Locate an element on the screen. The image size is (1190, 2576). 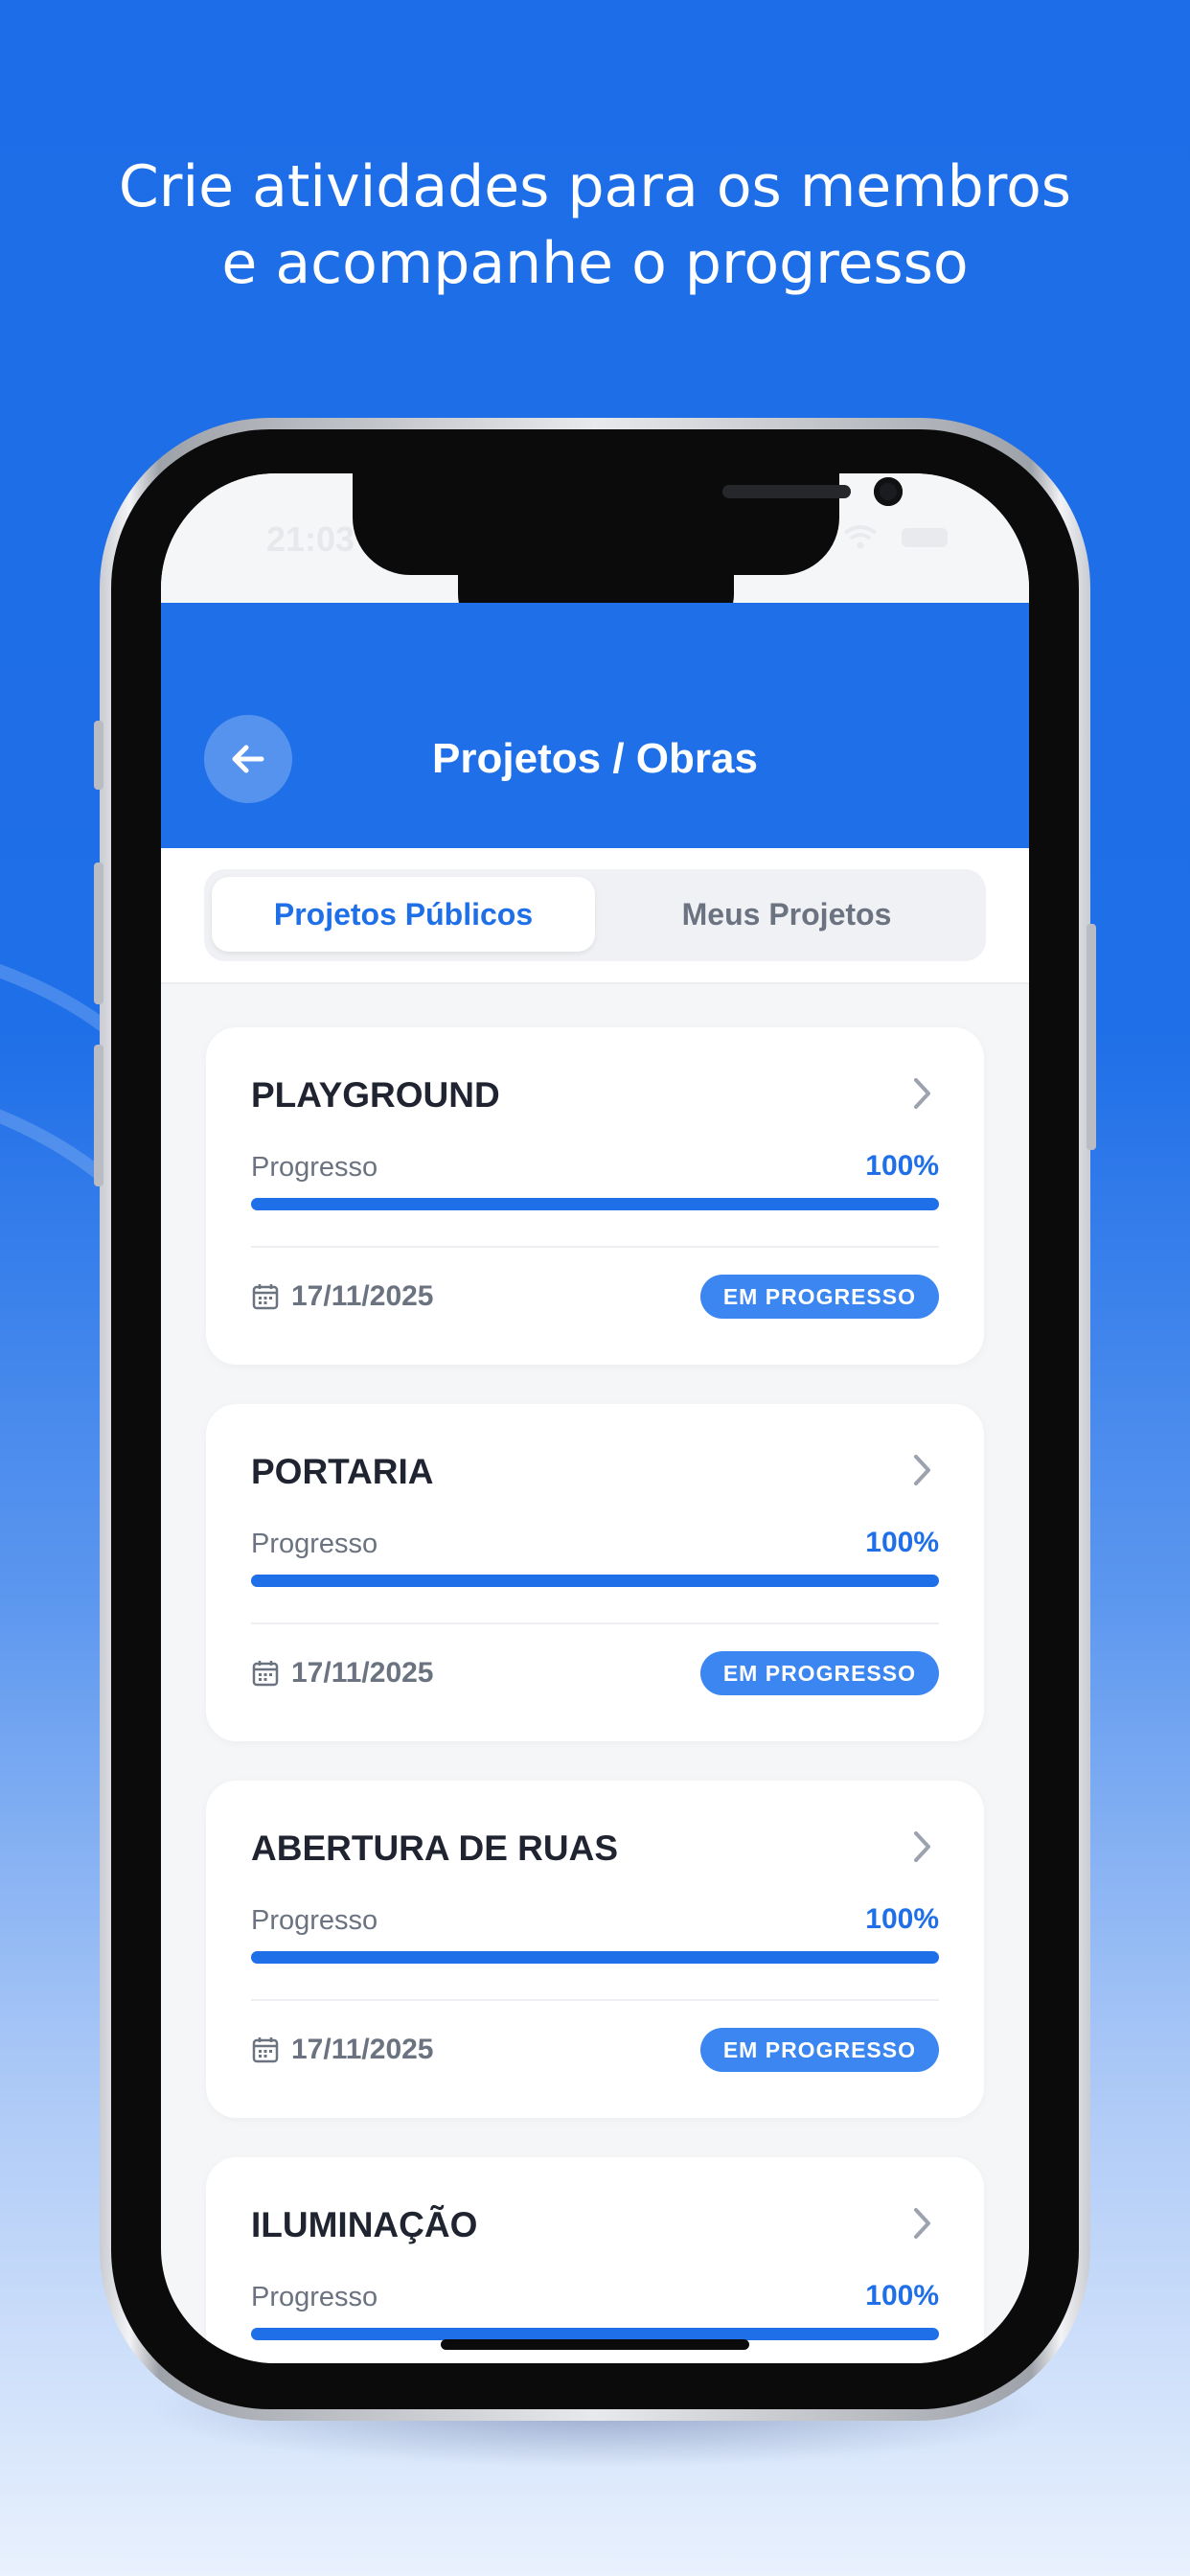
app-header: Projetos / Obras is located at coordinates (595, 725).